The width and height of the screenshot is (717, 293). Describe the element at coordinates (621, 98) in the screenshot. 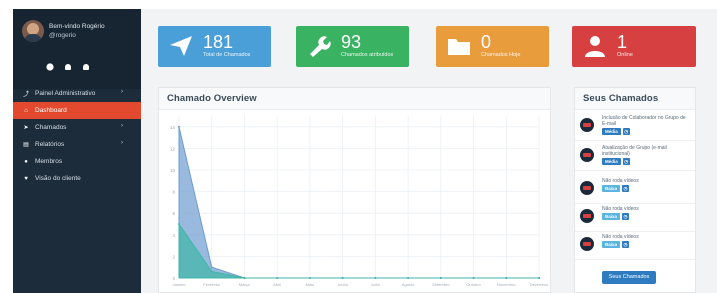

I see `panel-title: Seus Chamados` at that location.